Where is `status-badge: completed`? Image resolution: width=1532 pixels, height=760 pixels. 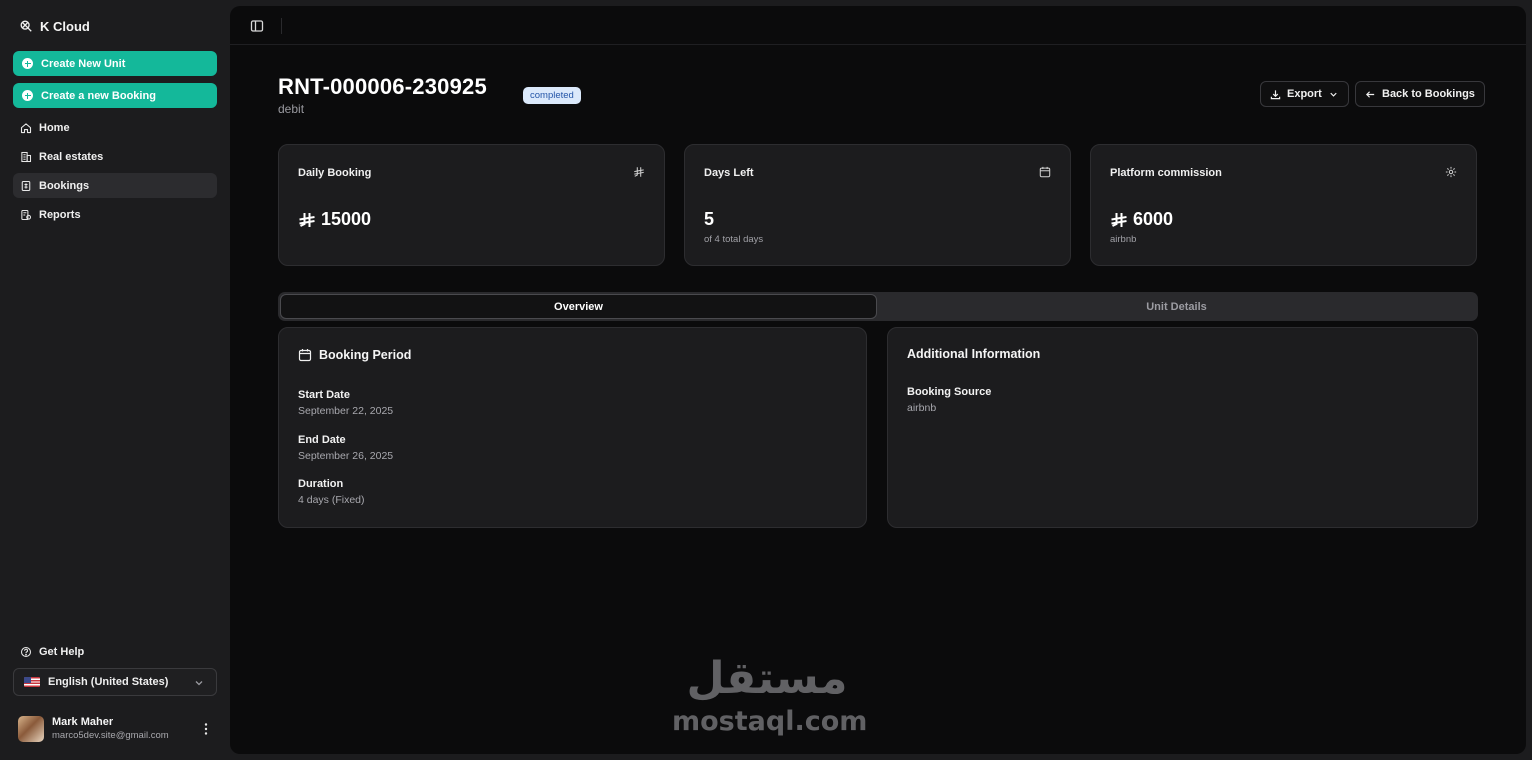 status-badge: completed is located at coordinates (552, 95).